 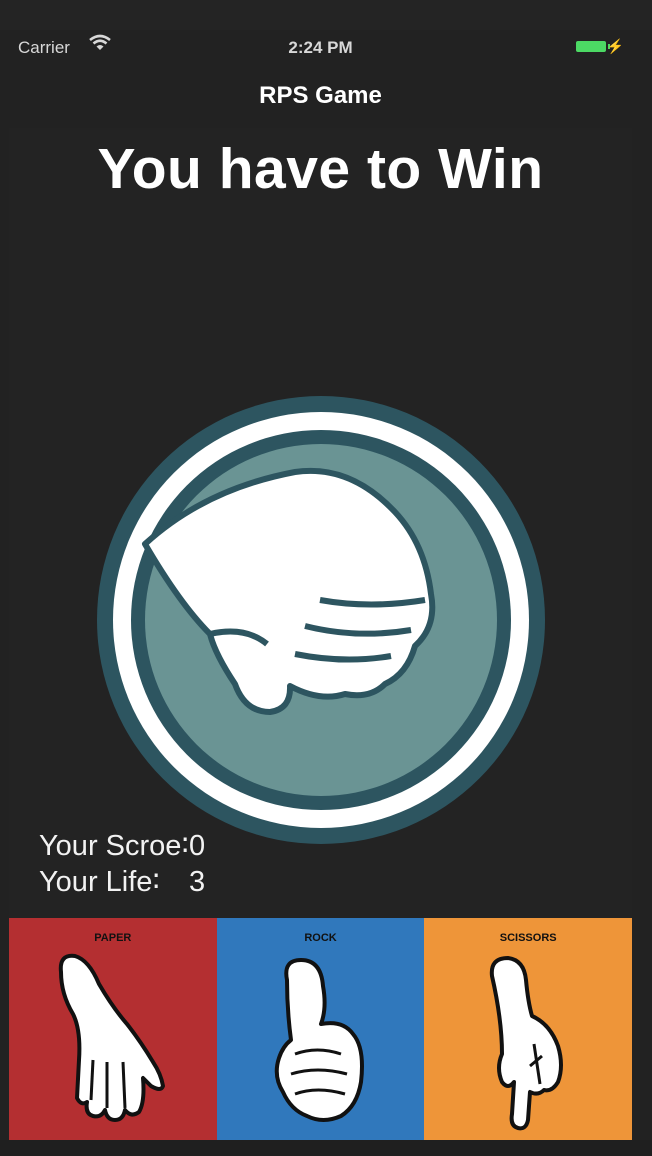 I want to click on status-time: 2:24 PM, so click(x=320, y=47).